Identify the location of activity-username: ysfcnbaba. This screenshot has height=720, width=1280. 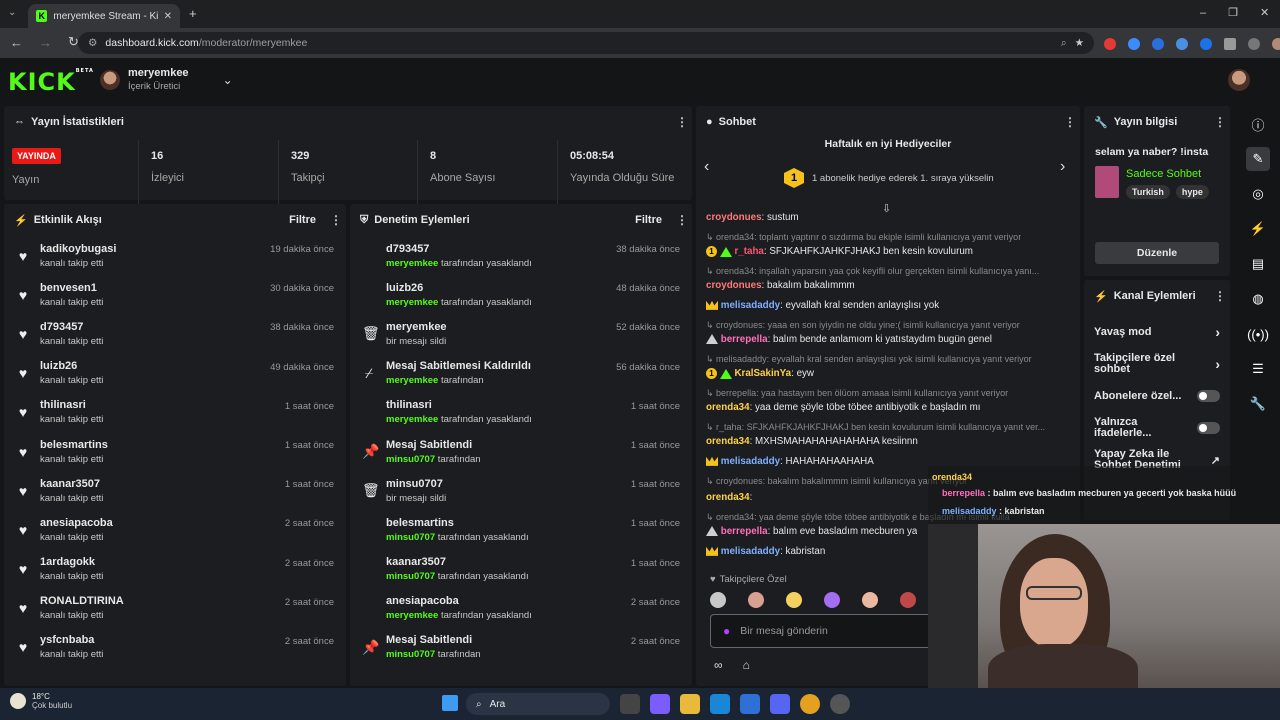
(157, 640).